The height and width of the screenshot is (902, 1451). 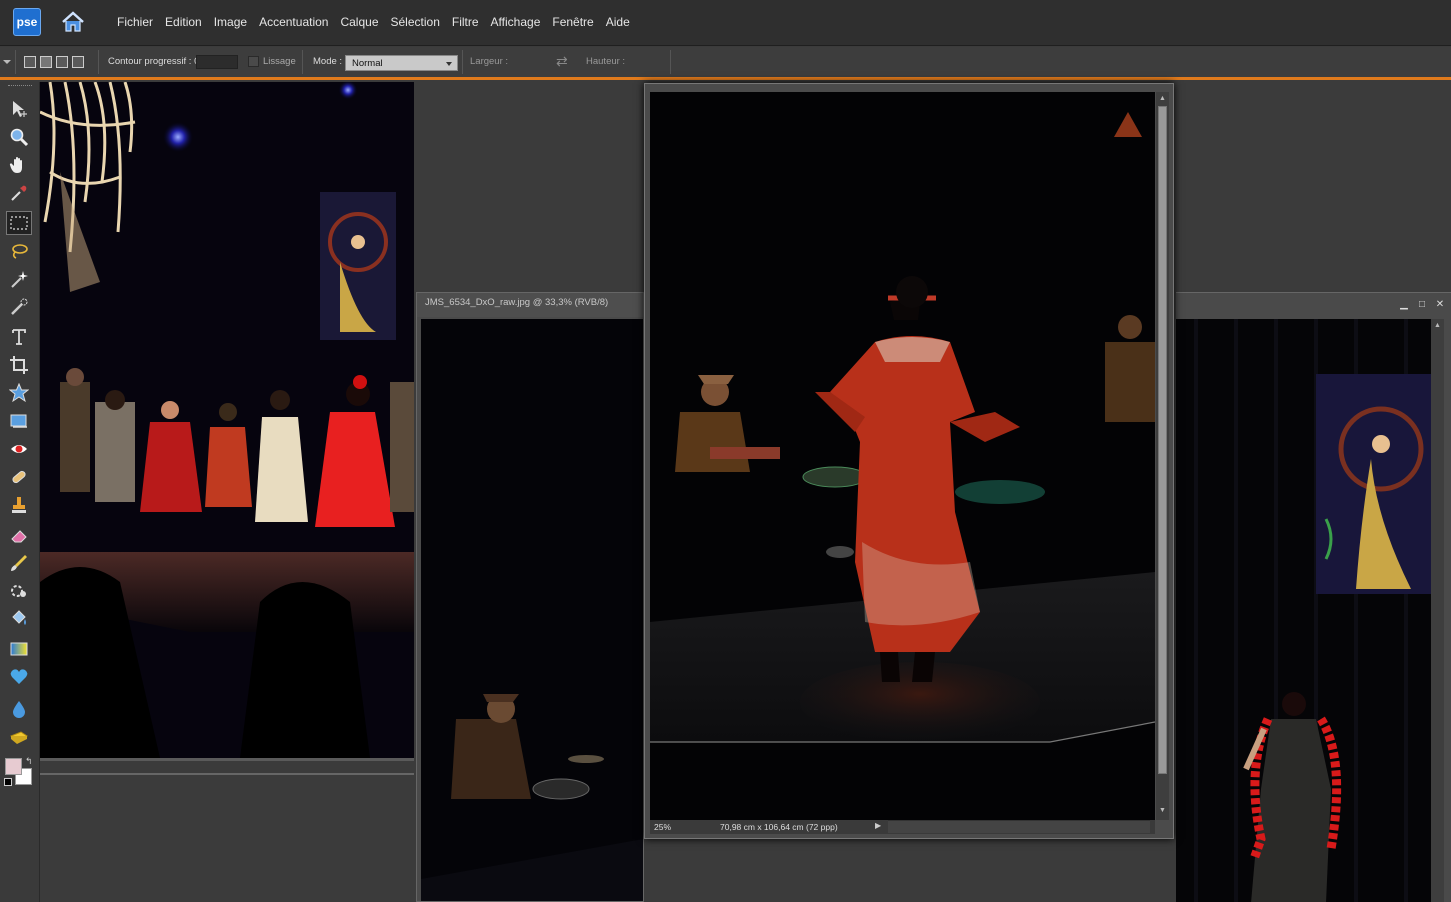 What do you see at coordinates (19, 337) in the screenshot?
I see `type-tool-icon` at bounding box center [19, 337].